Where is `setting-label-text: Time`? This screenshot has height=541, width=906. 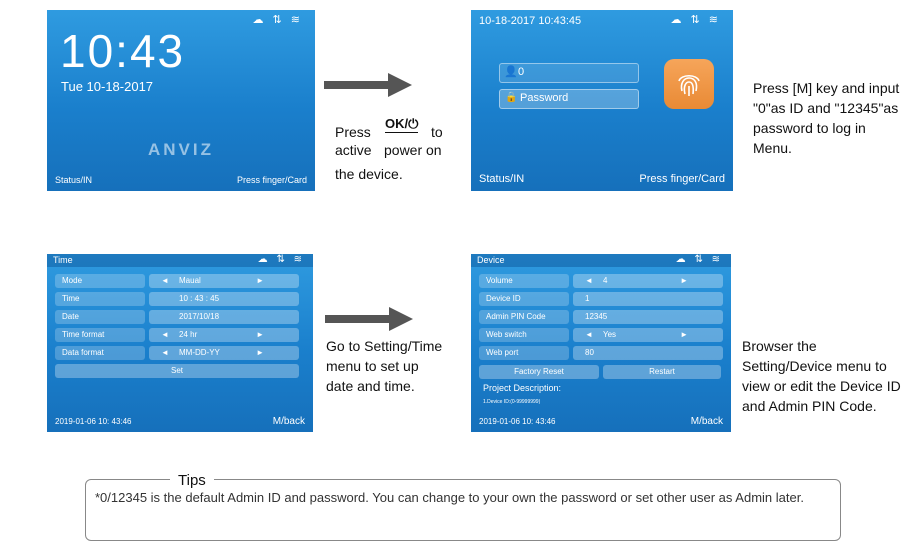
setting-label-text: Time is located at coordinates (71, 298).